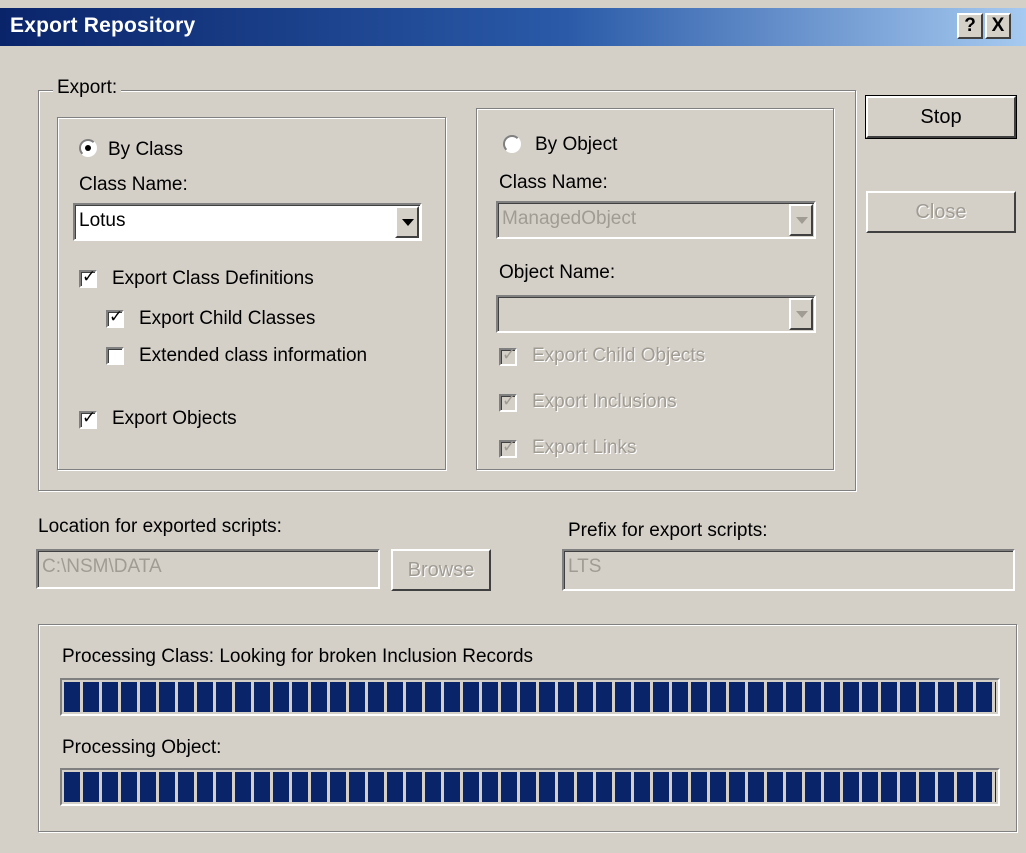  Describe the element at coordinates (208, 569) in the screenshot. I see `location-input: C:\NSM\DATA` at that location.